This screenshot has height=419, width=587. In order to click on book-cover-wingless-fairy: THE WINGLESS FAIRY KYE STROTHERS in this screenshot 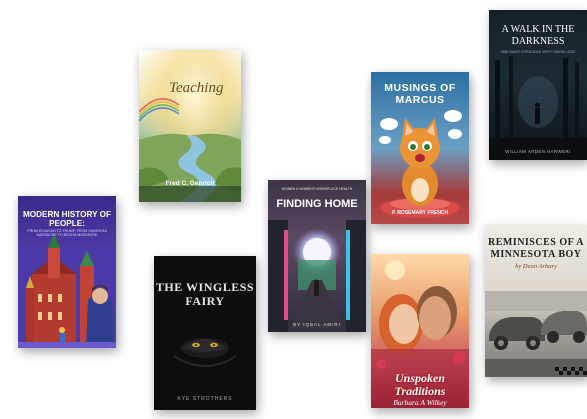, I will do `click(205, 333)`.